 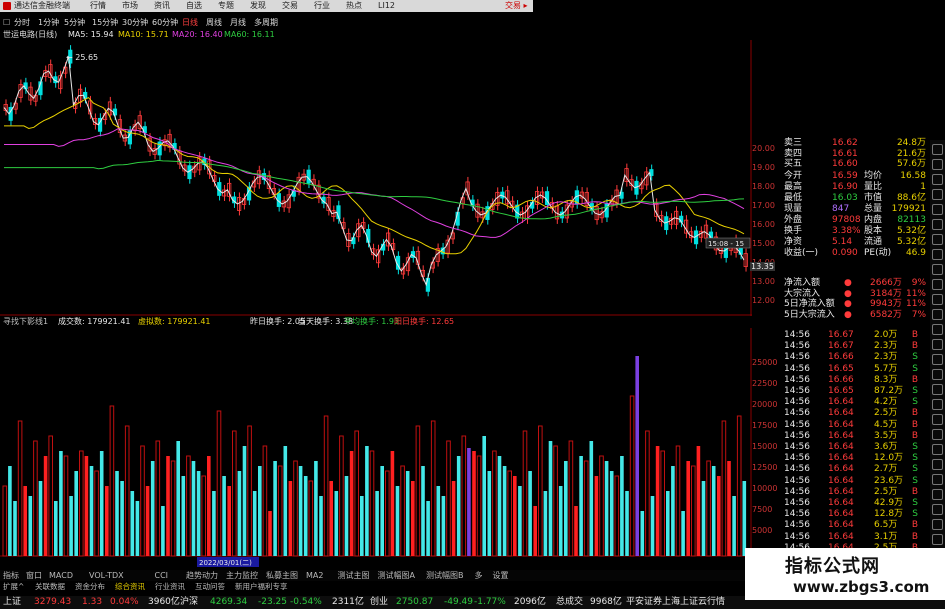 What do you see at coordinates (855, 447) in the screenshot?
I see `tick-row: 14:56 16.64 3.6万 S` at bounding box center [855, 447].